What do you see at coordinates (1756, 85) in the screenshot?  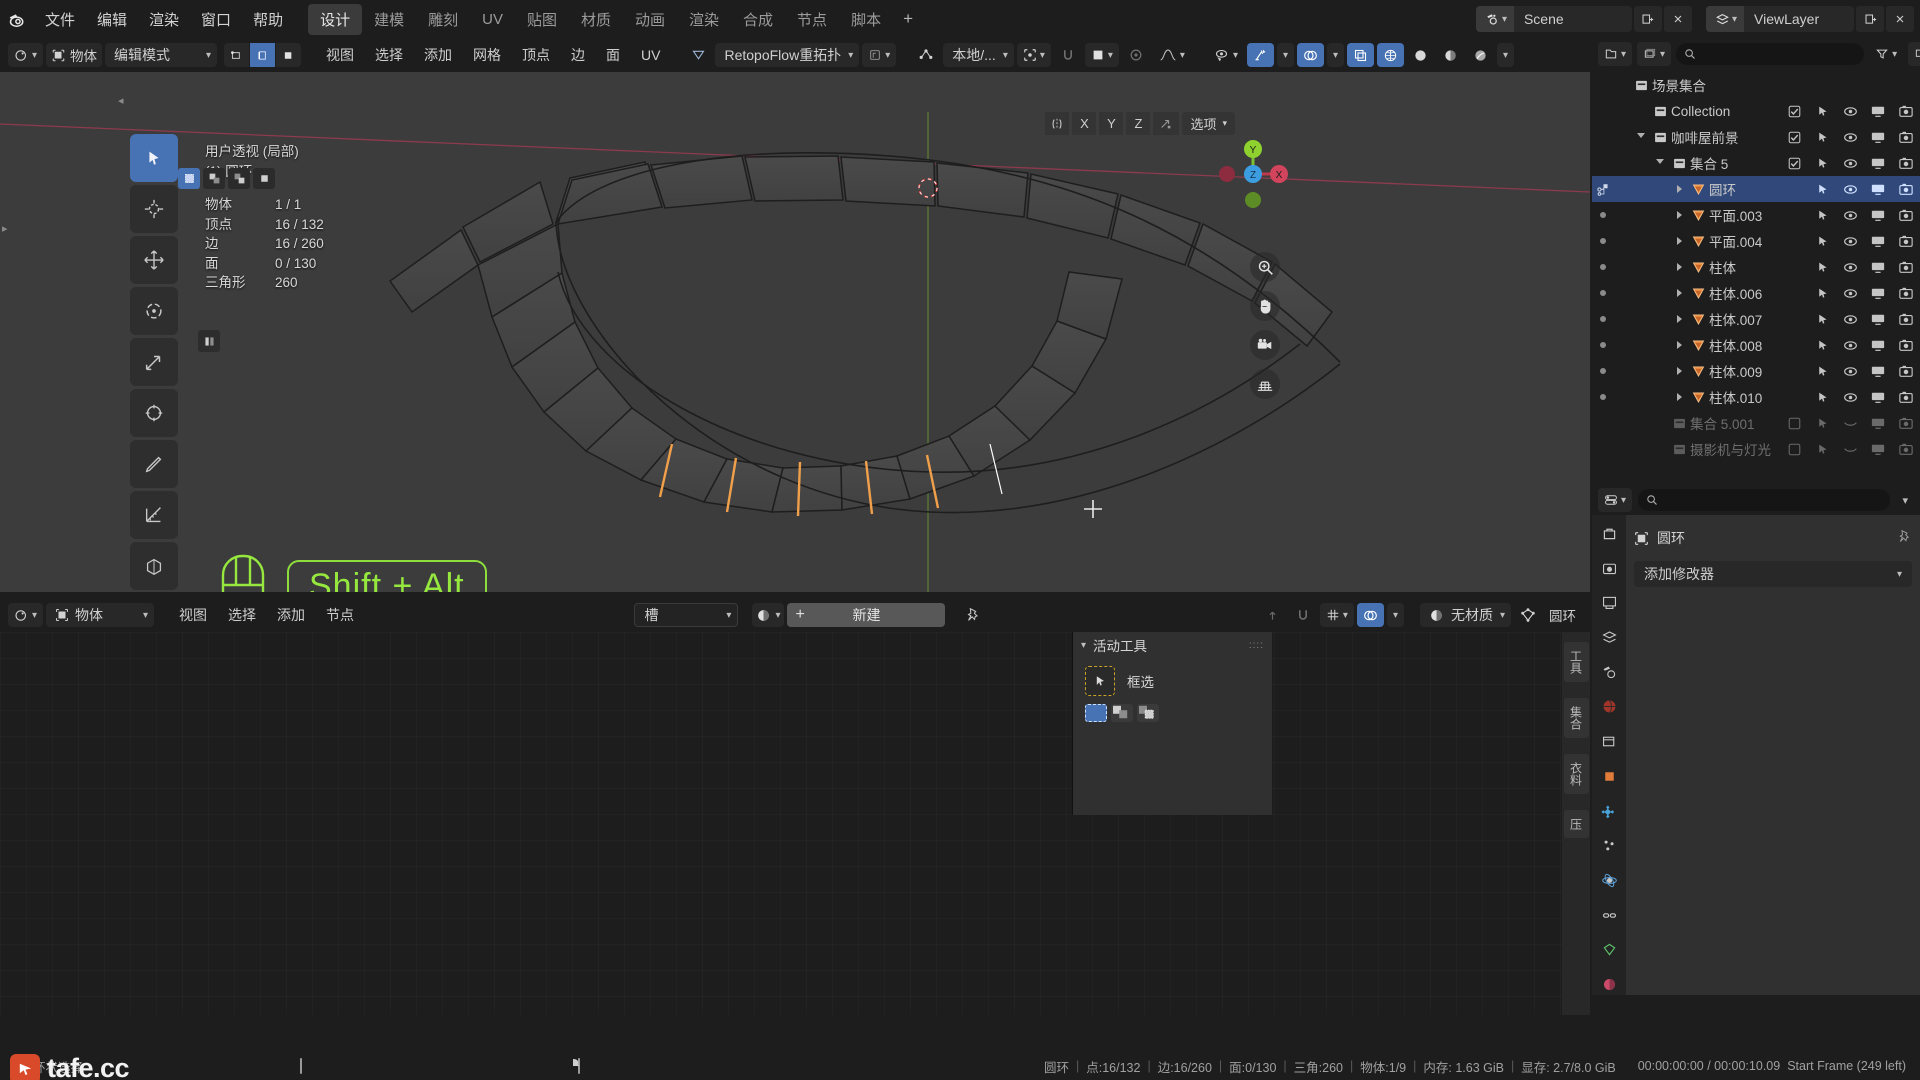 I see `outliner-row: 场景集合` at bounding box center [1756, 85].